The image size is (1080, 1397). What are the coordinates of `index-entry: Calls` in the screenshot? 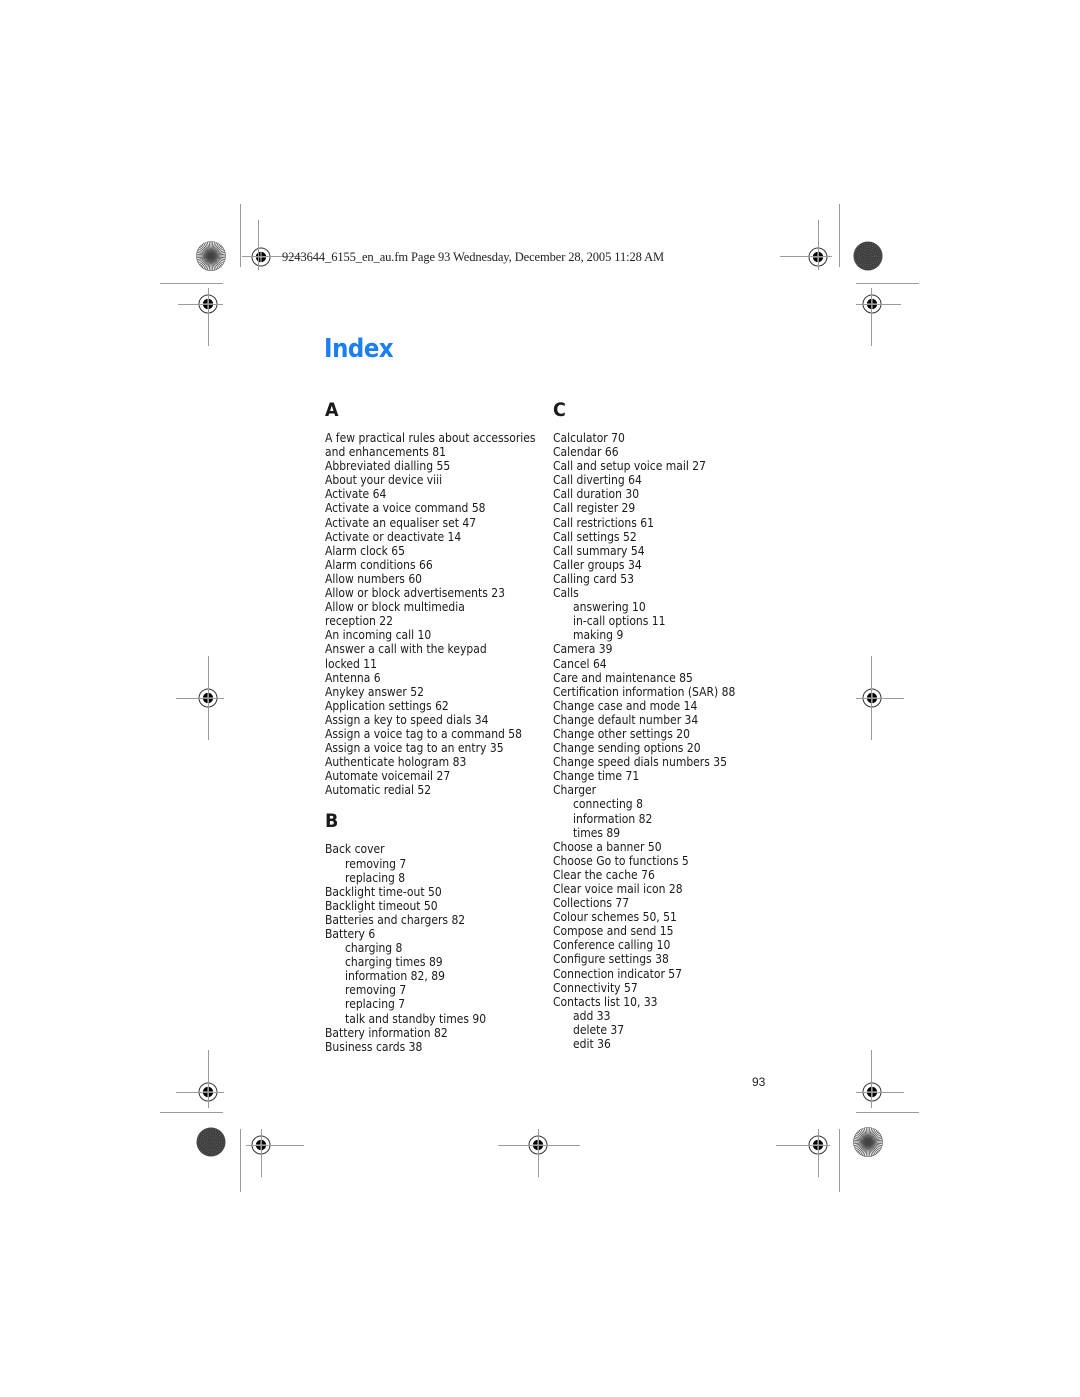 It's located at (566, 593).